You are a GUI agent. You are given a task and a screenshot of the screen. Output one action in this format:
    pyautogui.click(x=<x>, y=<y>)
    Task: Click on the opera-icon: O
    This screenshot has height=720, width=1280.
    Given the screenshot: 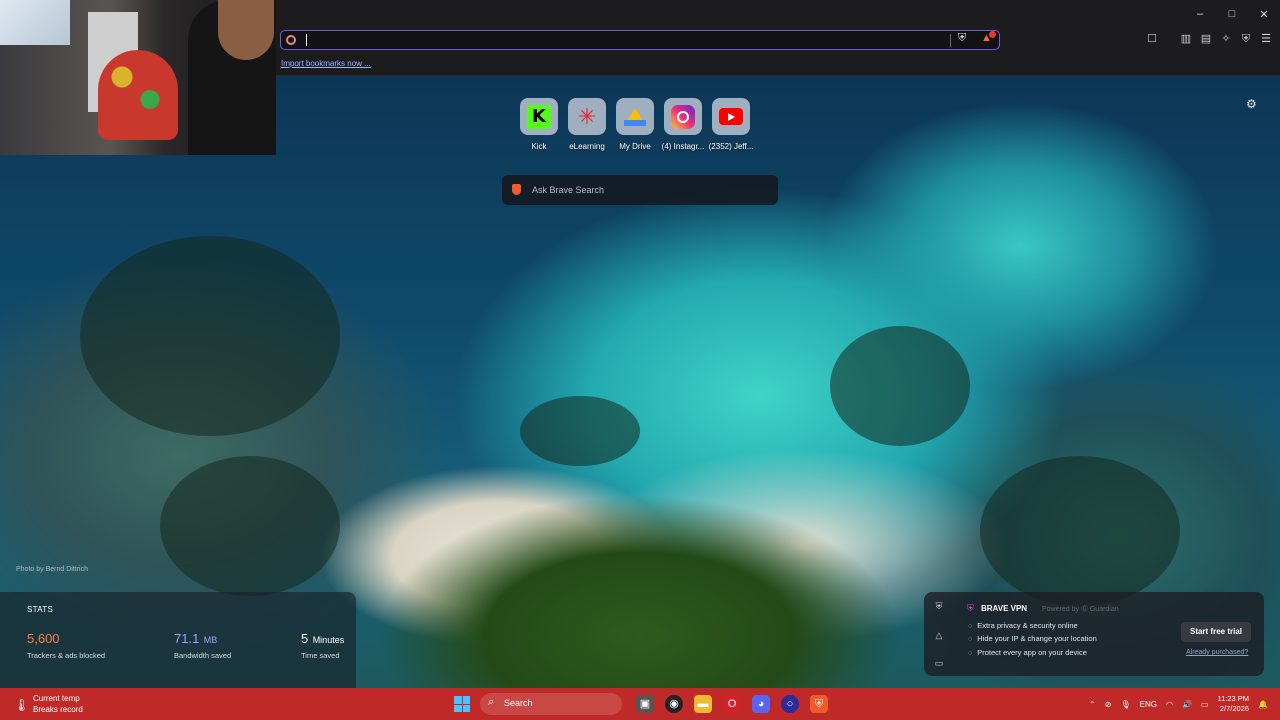 What is the action you would take?
    pyautogui.click(x=732, y=704)
    